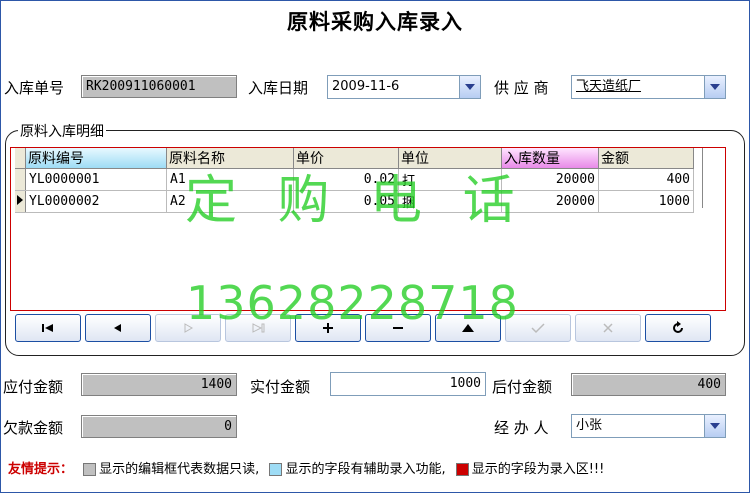  I want to click on nav-first-button, so click(48, 328).